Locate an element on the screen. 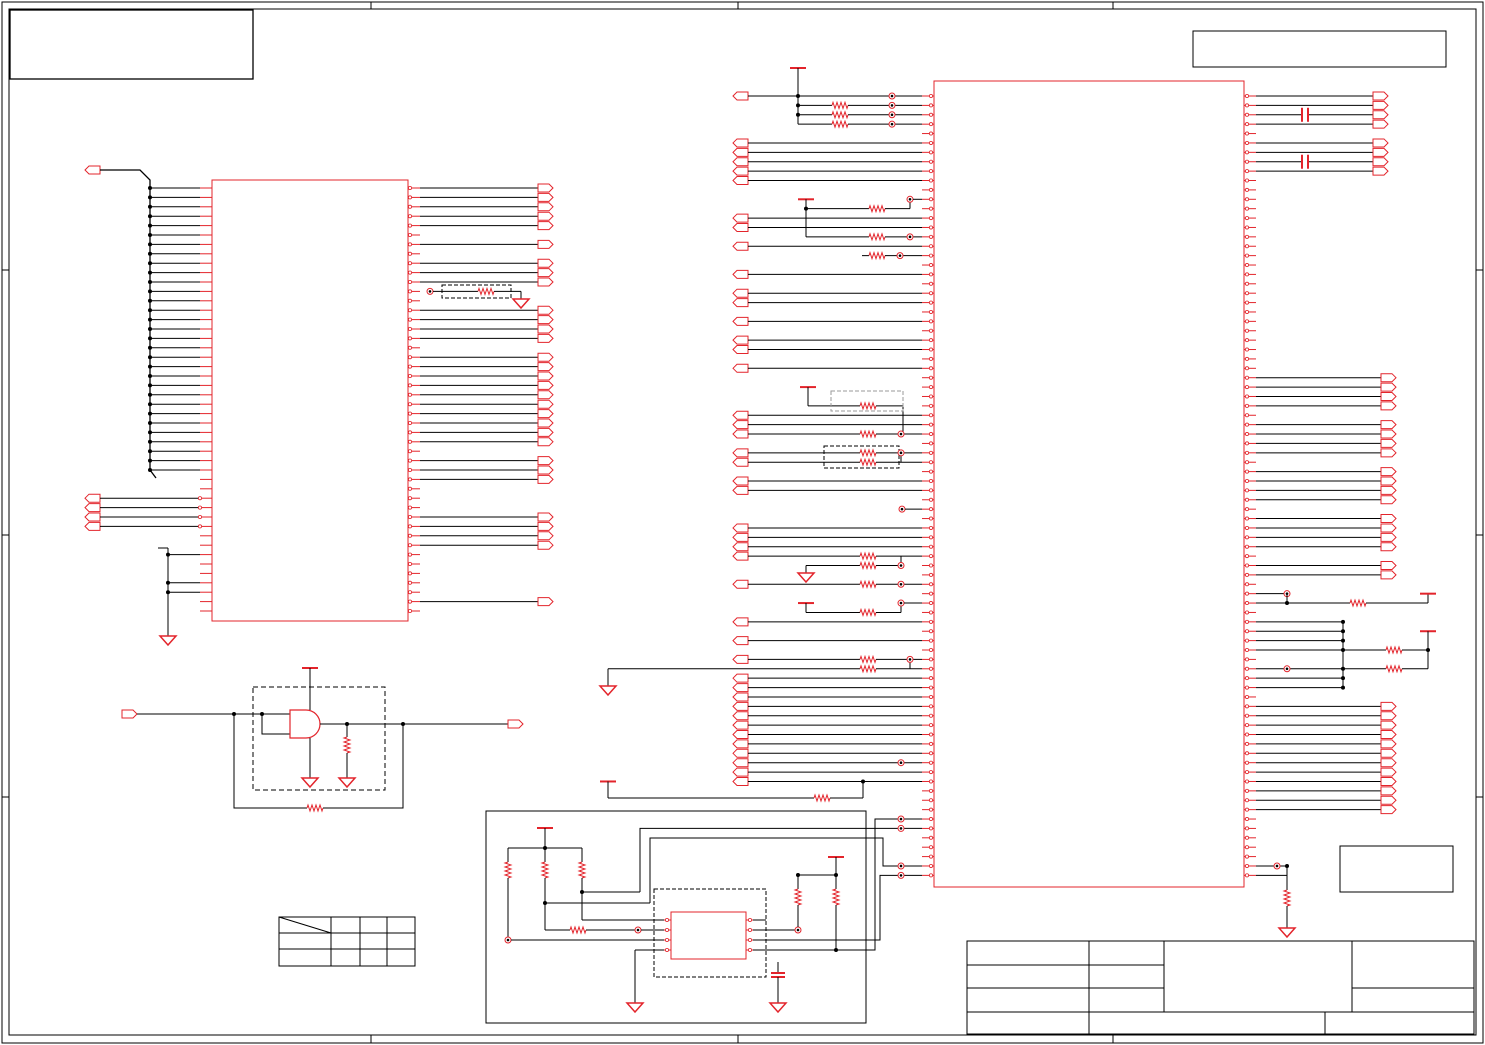 The width and height of the screenshot is (1485, 1045). table-frame is located at coordinates (347, 941).